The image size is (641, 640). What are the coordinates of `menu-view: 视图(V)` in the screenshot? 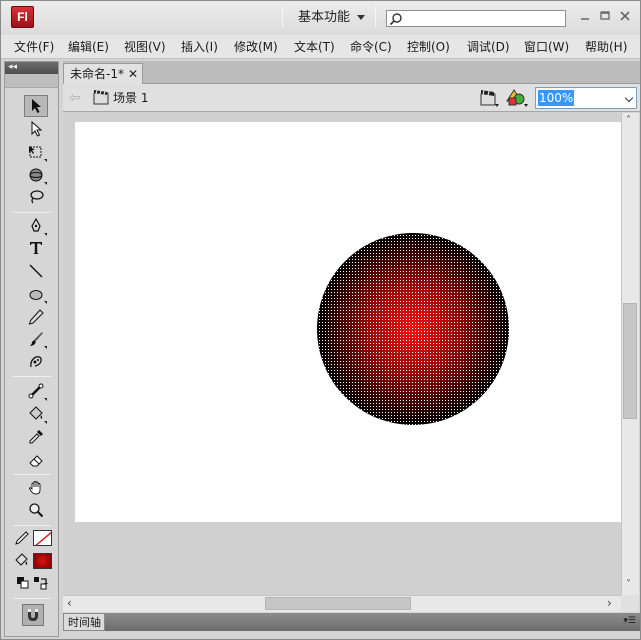 It's located at (145, 47).